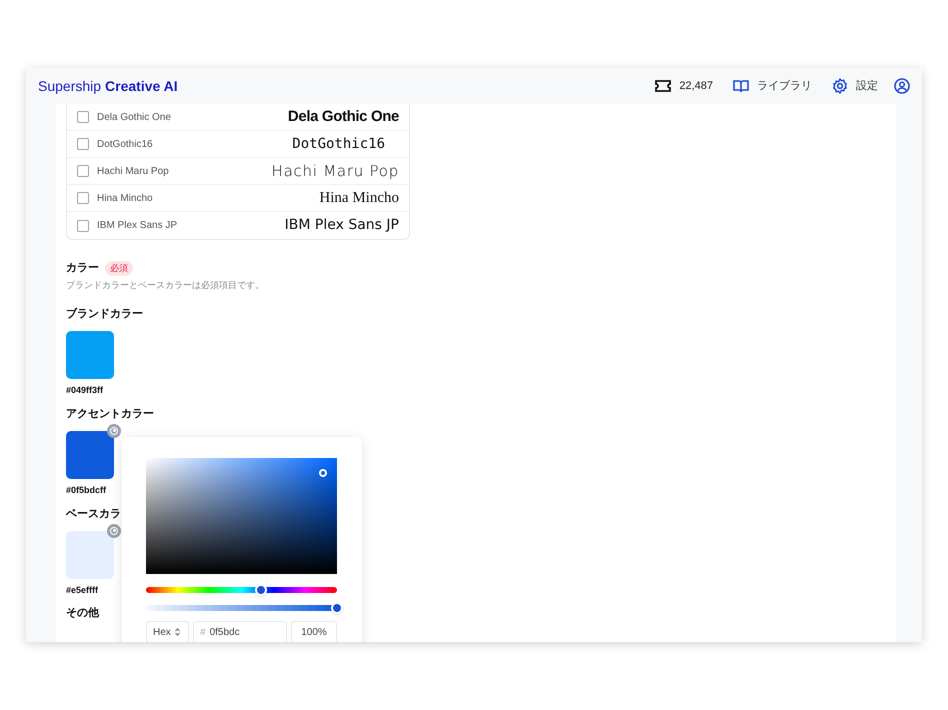  Describe the element at coordinates (167, 631) in the screenshot. I see `format-select: Hex` at that location.